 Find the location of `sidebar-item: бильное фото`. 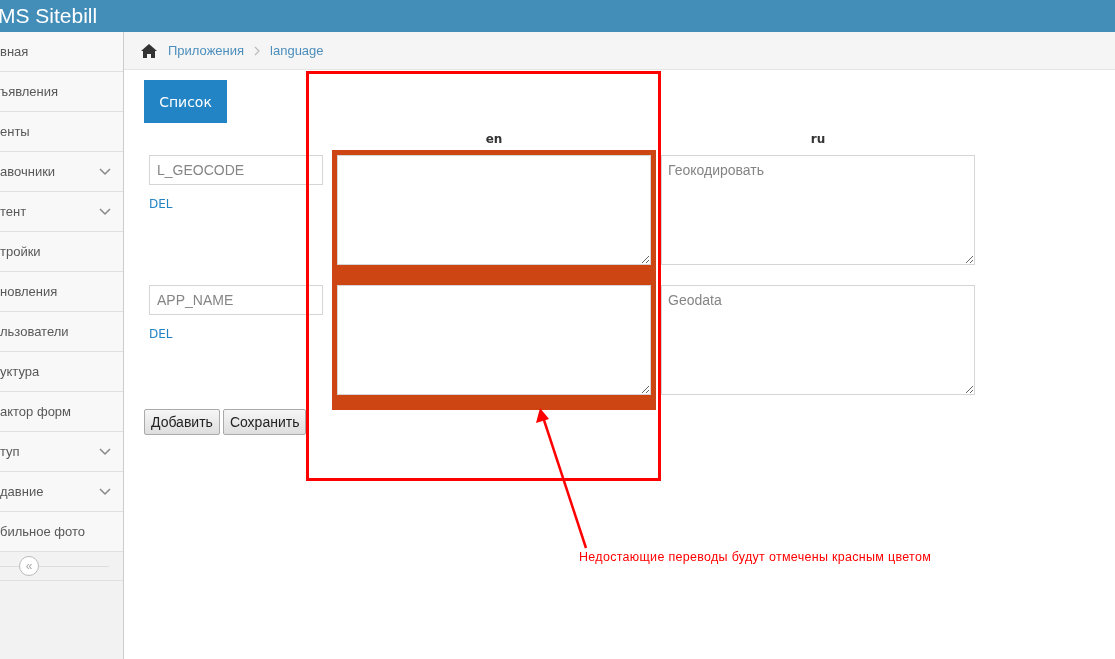

sidebar-item: бильное фото is located at coordinates (61, 532).